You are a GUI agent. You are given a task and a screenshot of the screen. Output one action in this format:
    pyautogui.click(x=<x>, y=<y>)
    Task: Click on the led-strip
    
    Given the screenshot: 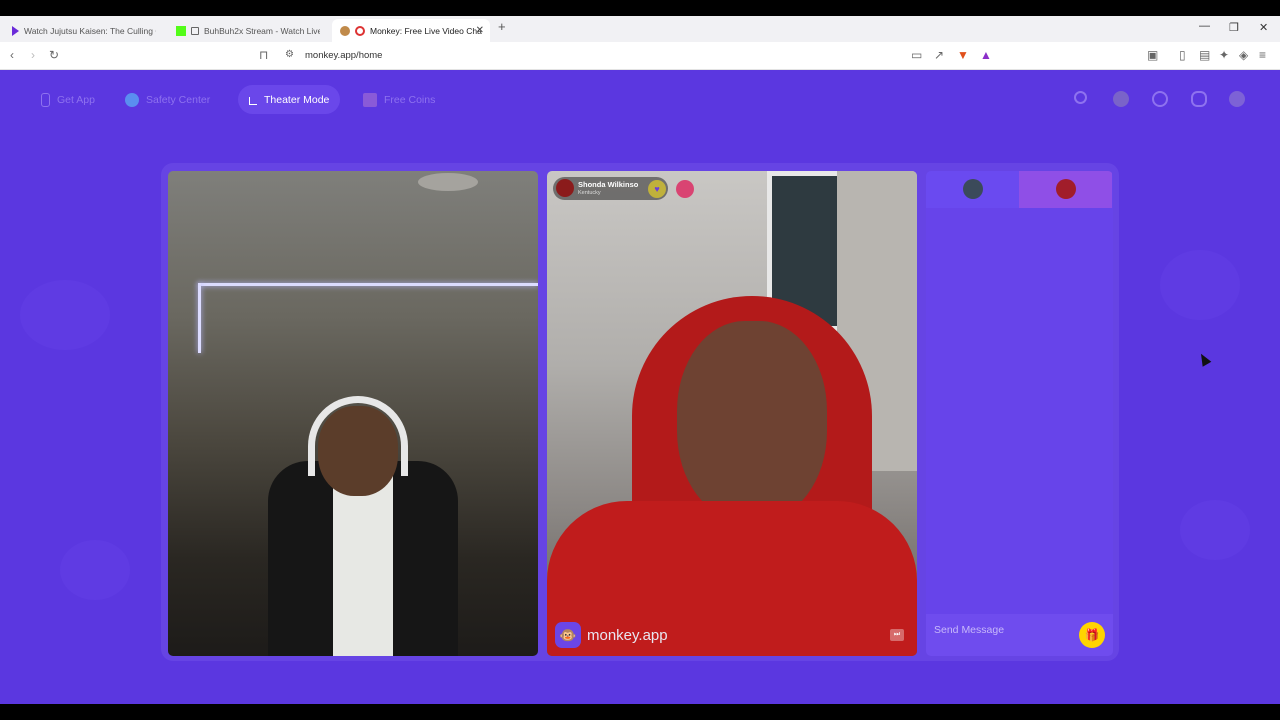 What is the action you would take?
    pyautogui.click(x=368, y=284)
    